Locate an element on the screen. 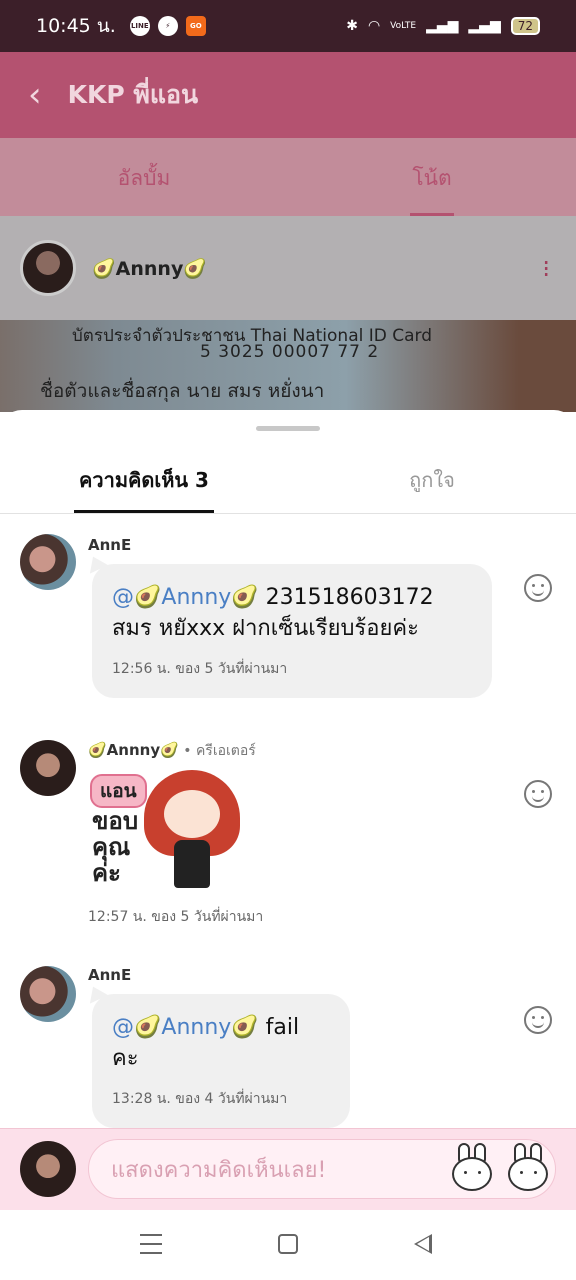 The height and width of the screenshot is (1280, 576). back-icon is located at coordinates (423, 1244).